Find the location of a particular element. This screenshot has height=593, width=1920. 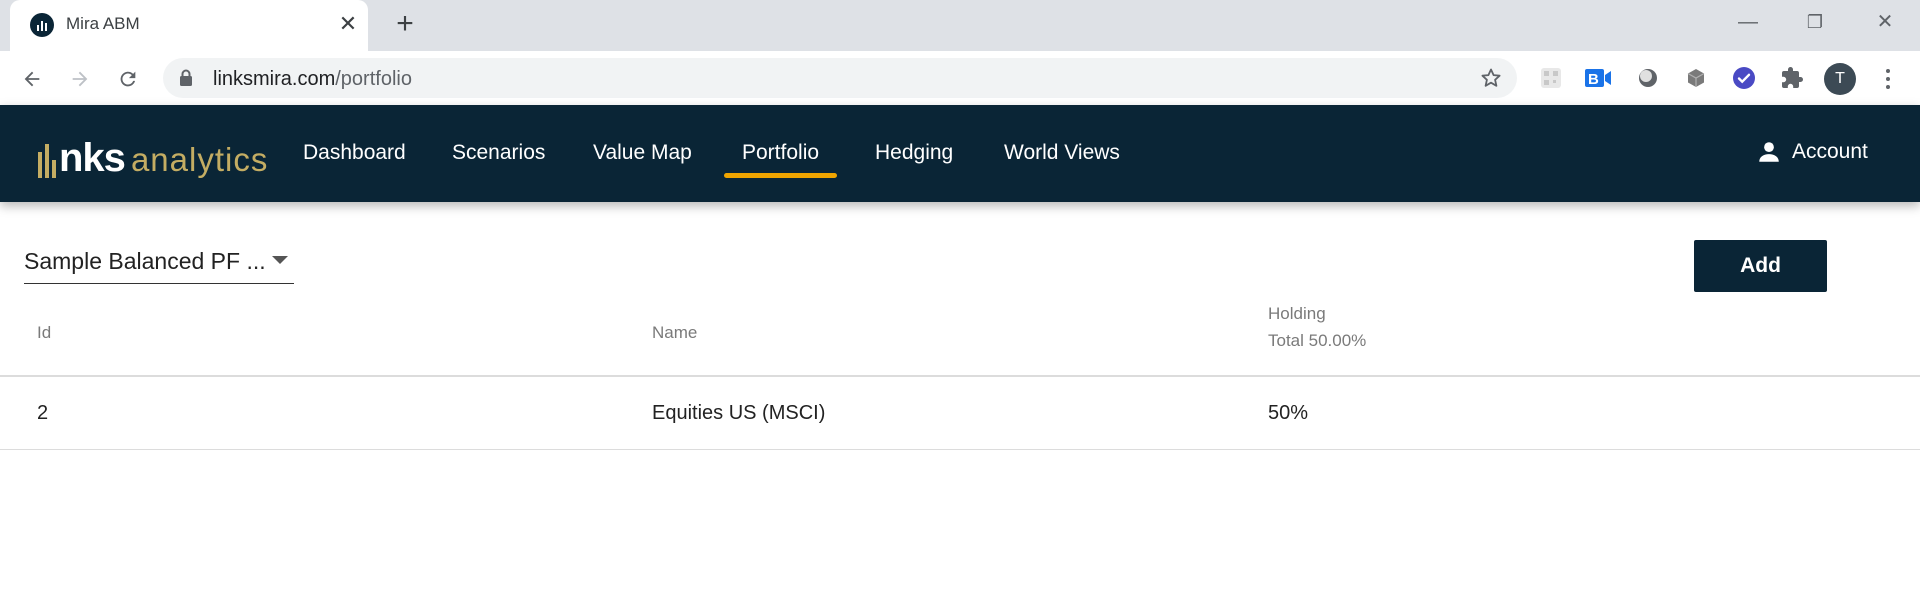

column-header-id: Id is located at coordinates (44, 333).